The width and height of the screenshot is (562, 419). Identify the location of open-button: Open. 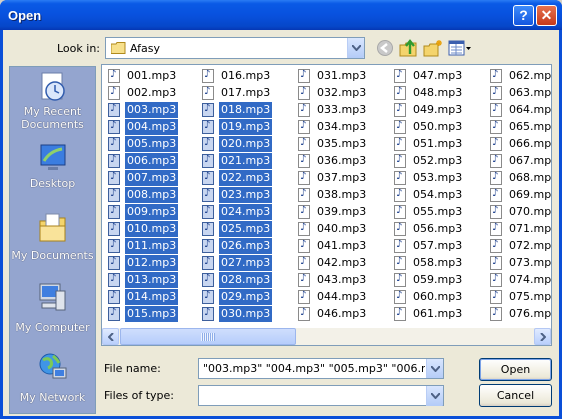
(515, 369).